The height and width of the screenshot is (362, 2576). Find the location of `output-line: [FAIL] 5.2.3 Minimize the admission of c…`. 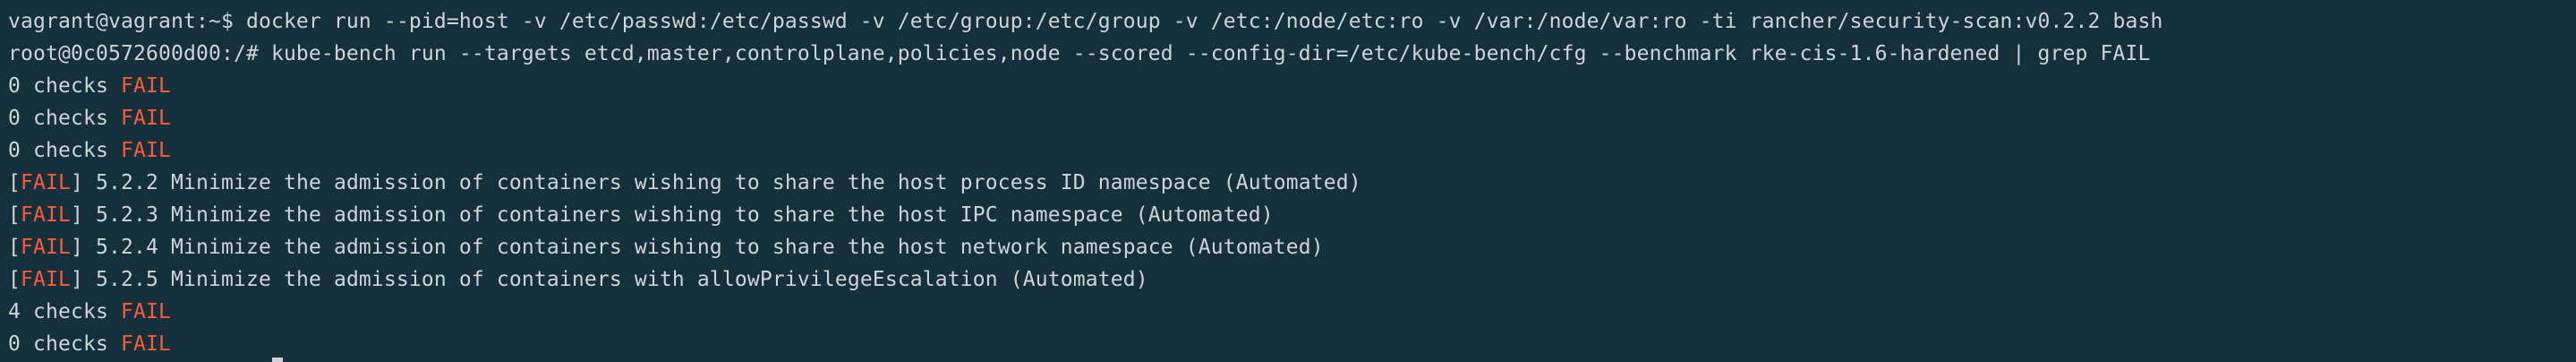

output-line: [FAIL] 5.2.3 Minimize the admission of c… is located at coordinates (1292, 215).